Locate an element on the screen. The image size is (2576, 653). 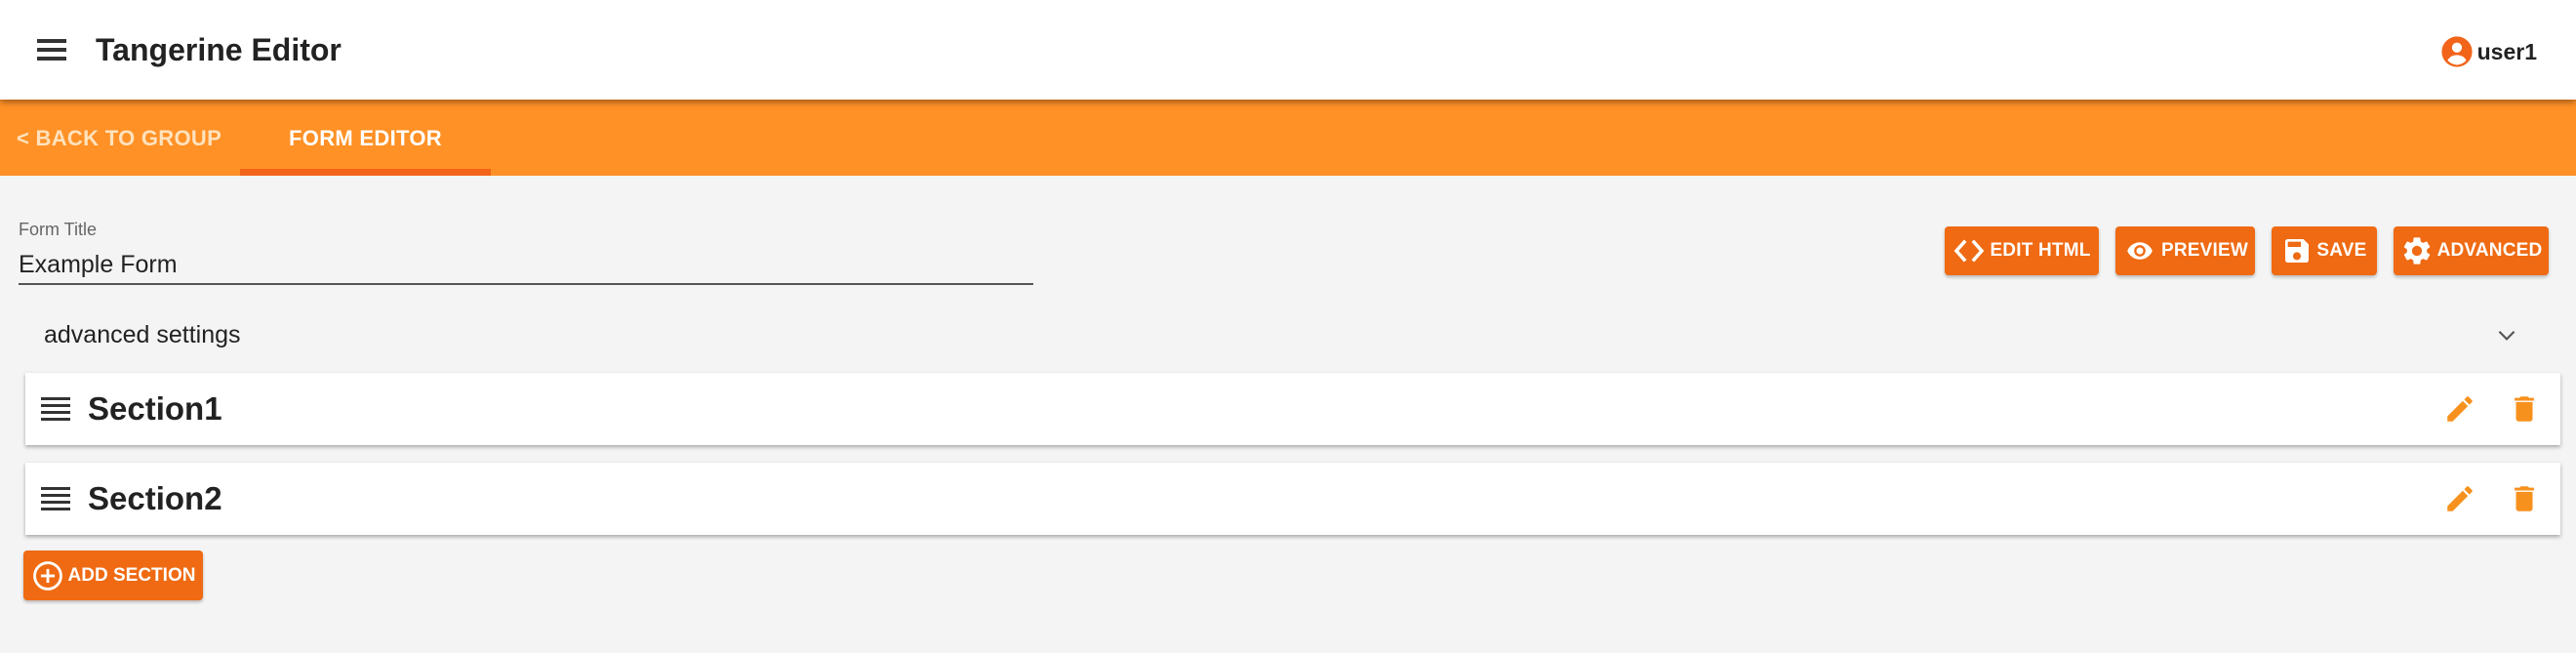
active-tab-indicator is located at coordinates (365, 172).